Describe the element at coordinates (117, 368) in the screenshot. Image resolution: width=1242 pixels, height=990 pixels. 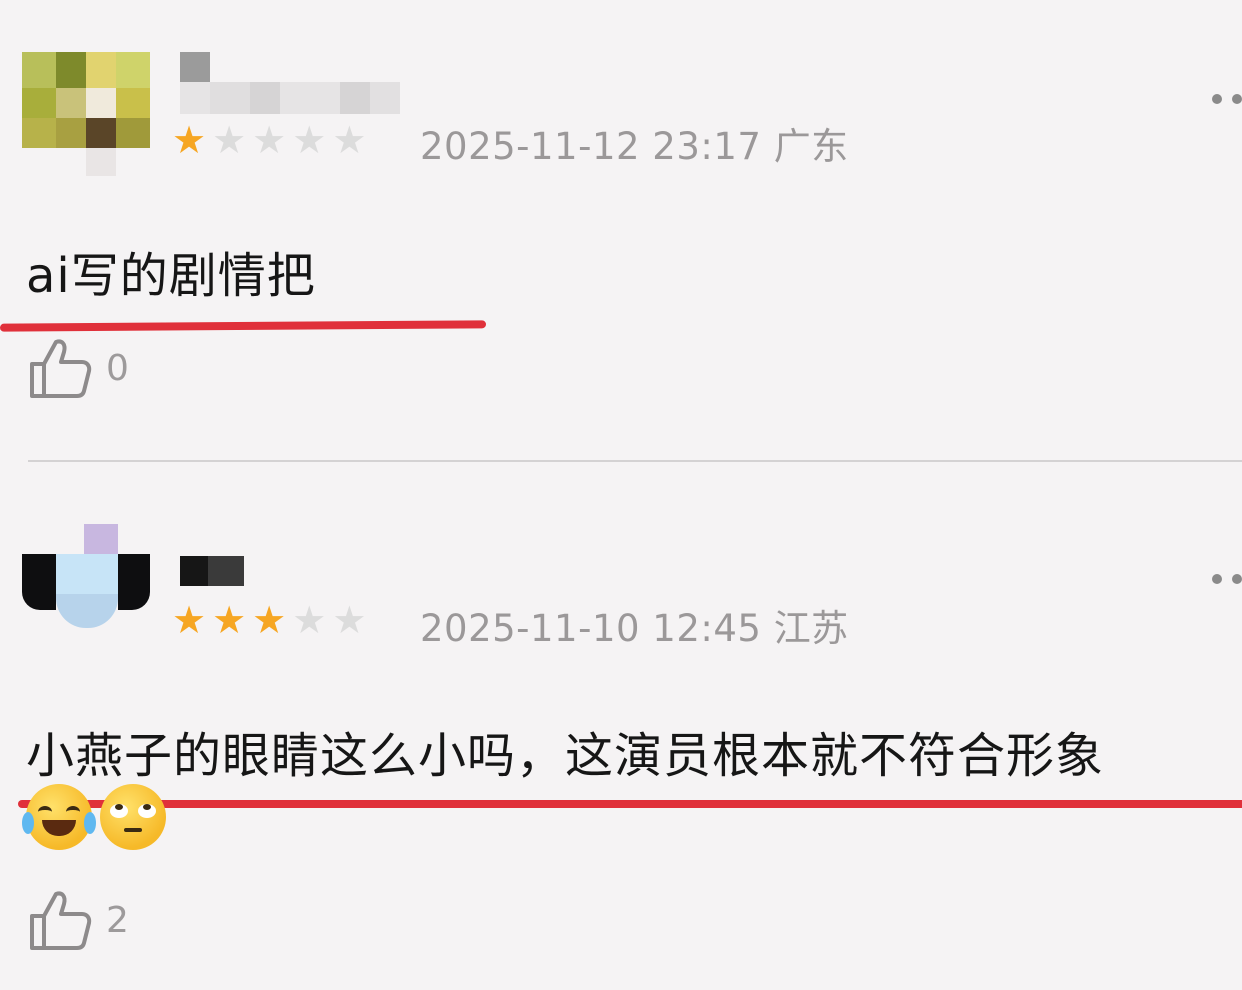
I see `like-count: 0` at that location.